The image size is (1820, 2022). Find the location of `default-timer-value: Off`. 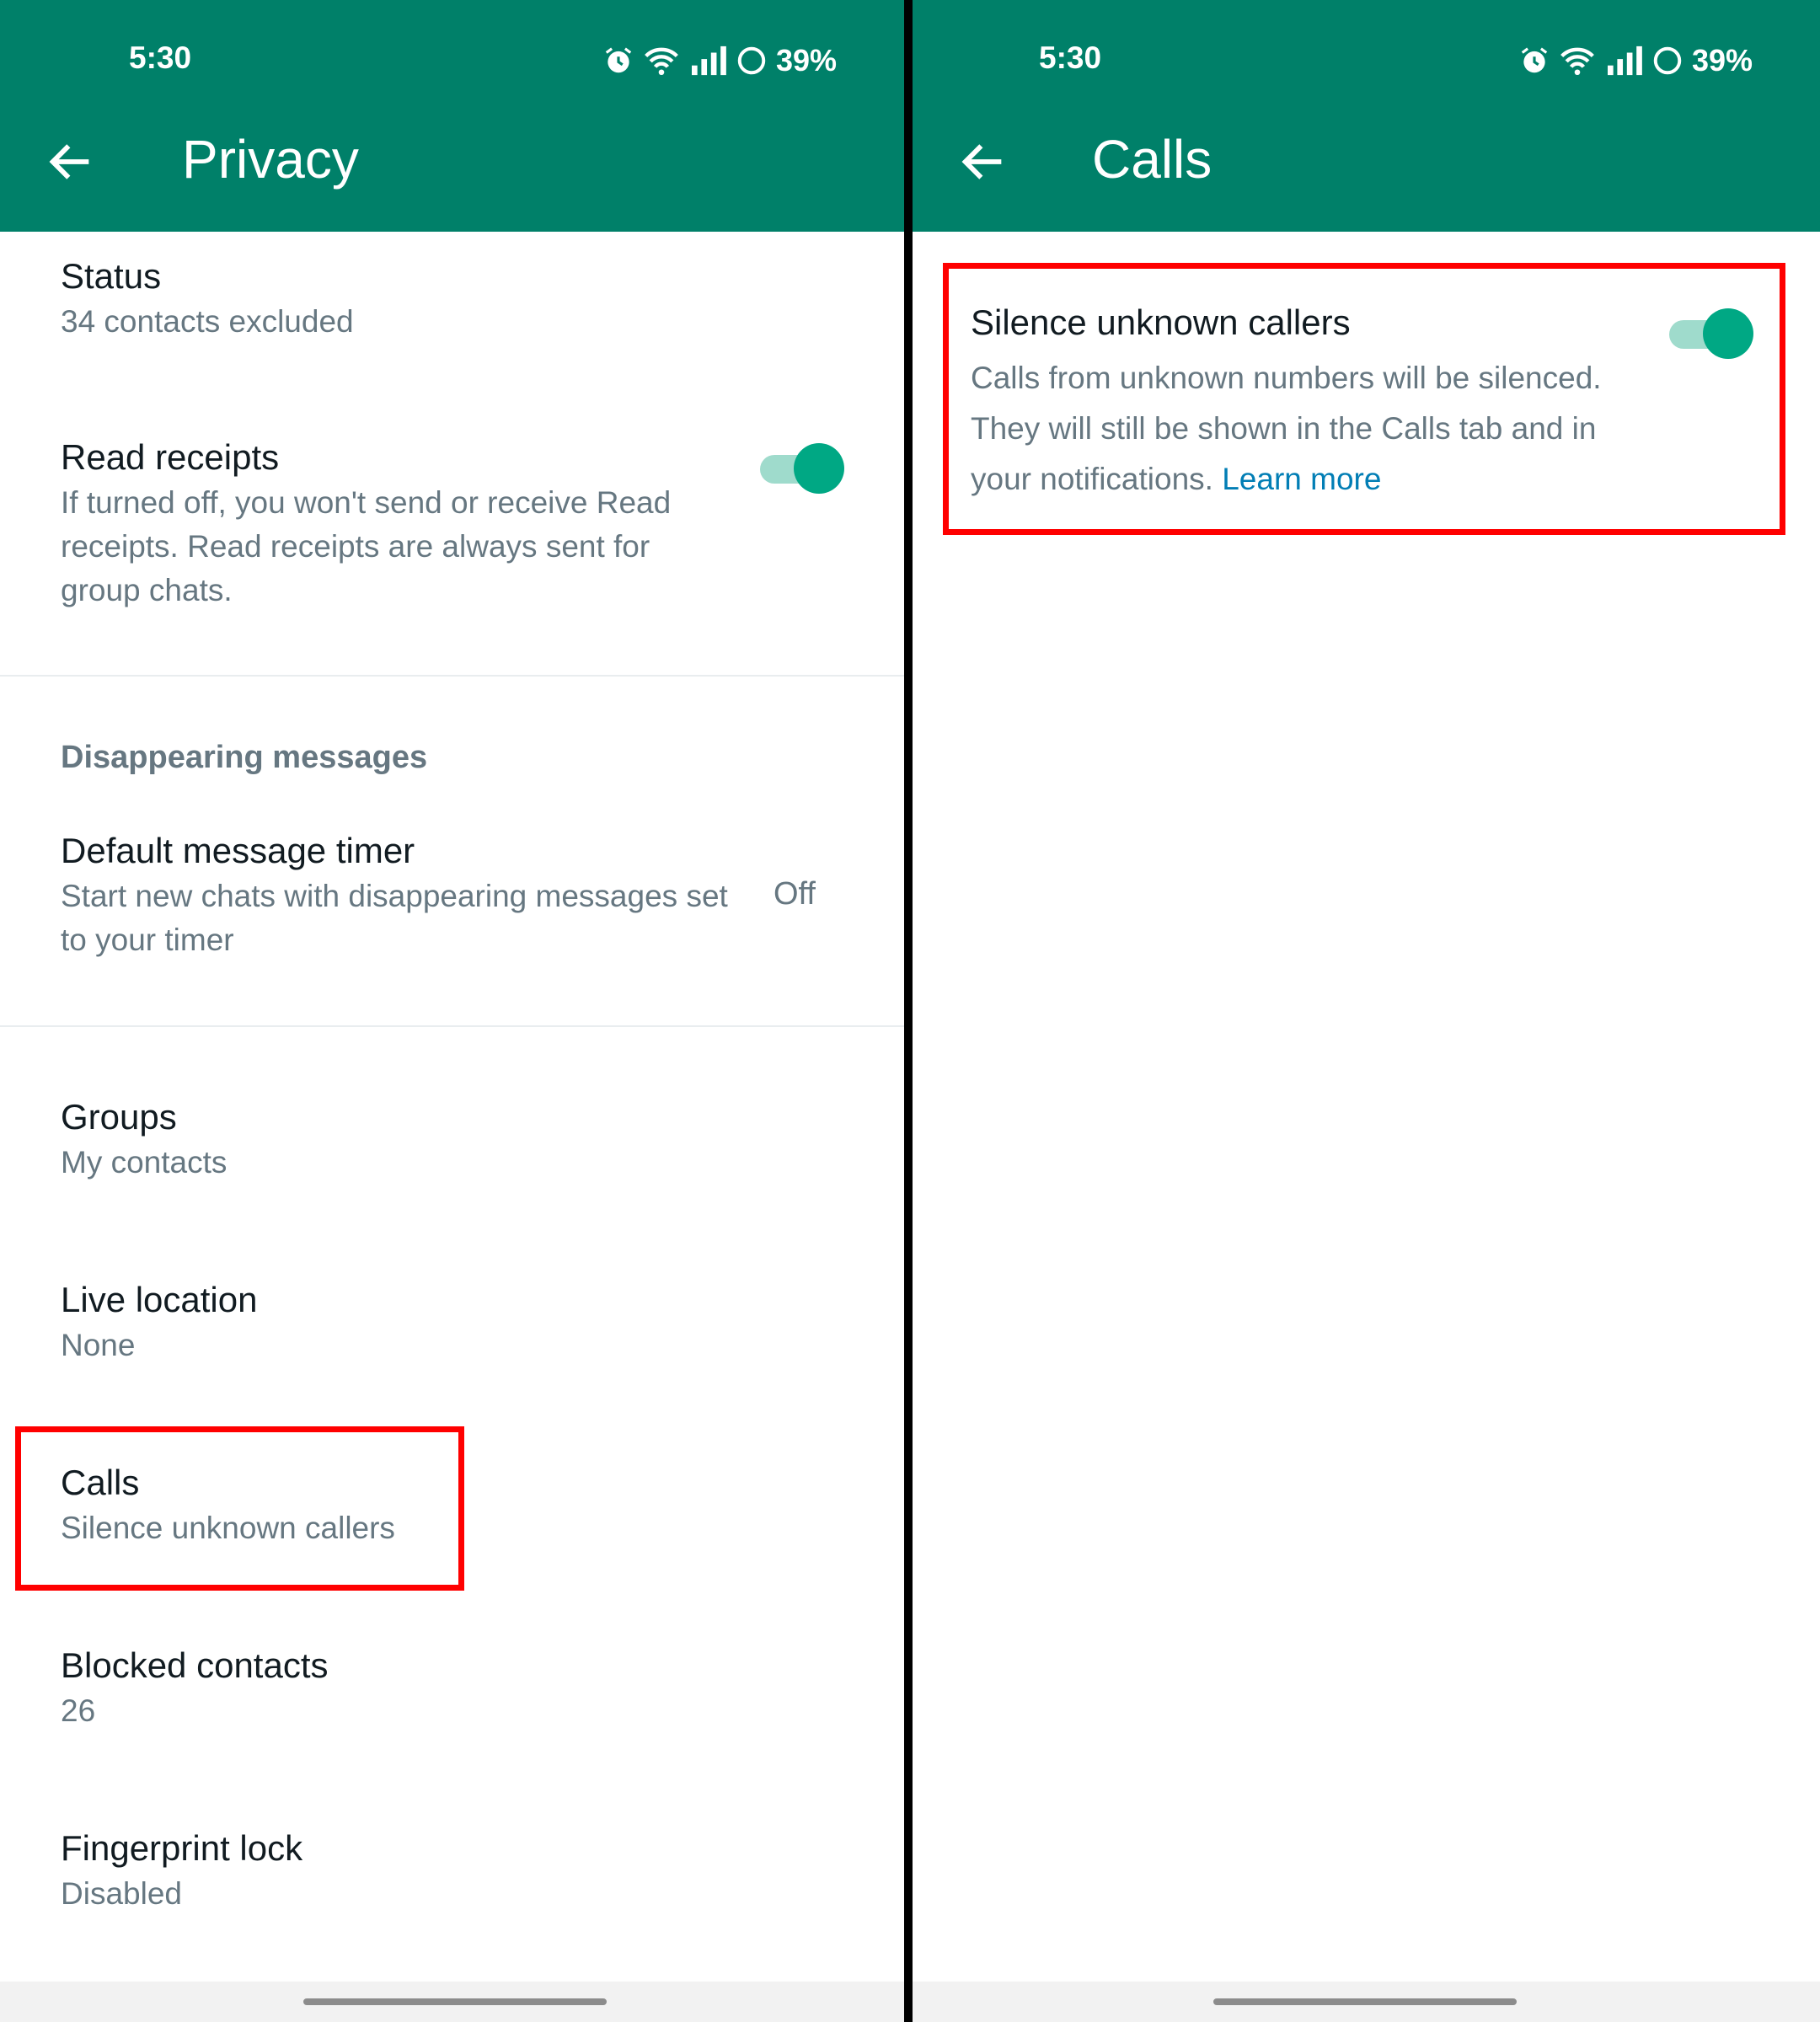

default-timer-value: Off is located at coordinates (795, 894).